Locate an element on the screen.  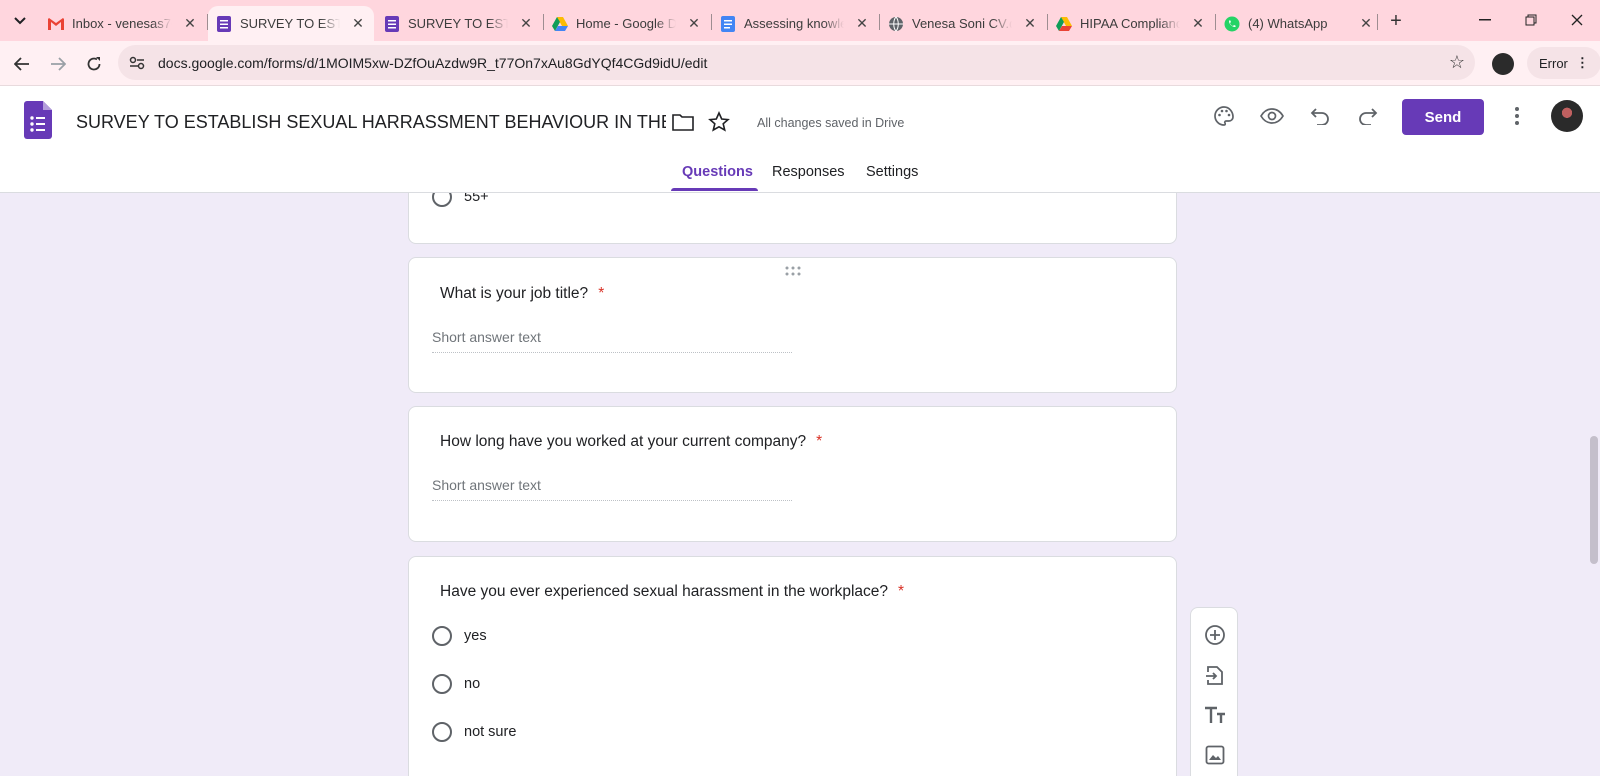
import-questions-icon is located at coordinates (1215, 675).